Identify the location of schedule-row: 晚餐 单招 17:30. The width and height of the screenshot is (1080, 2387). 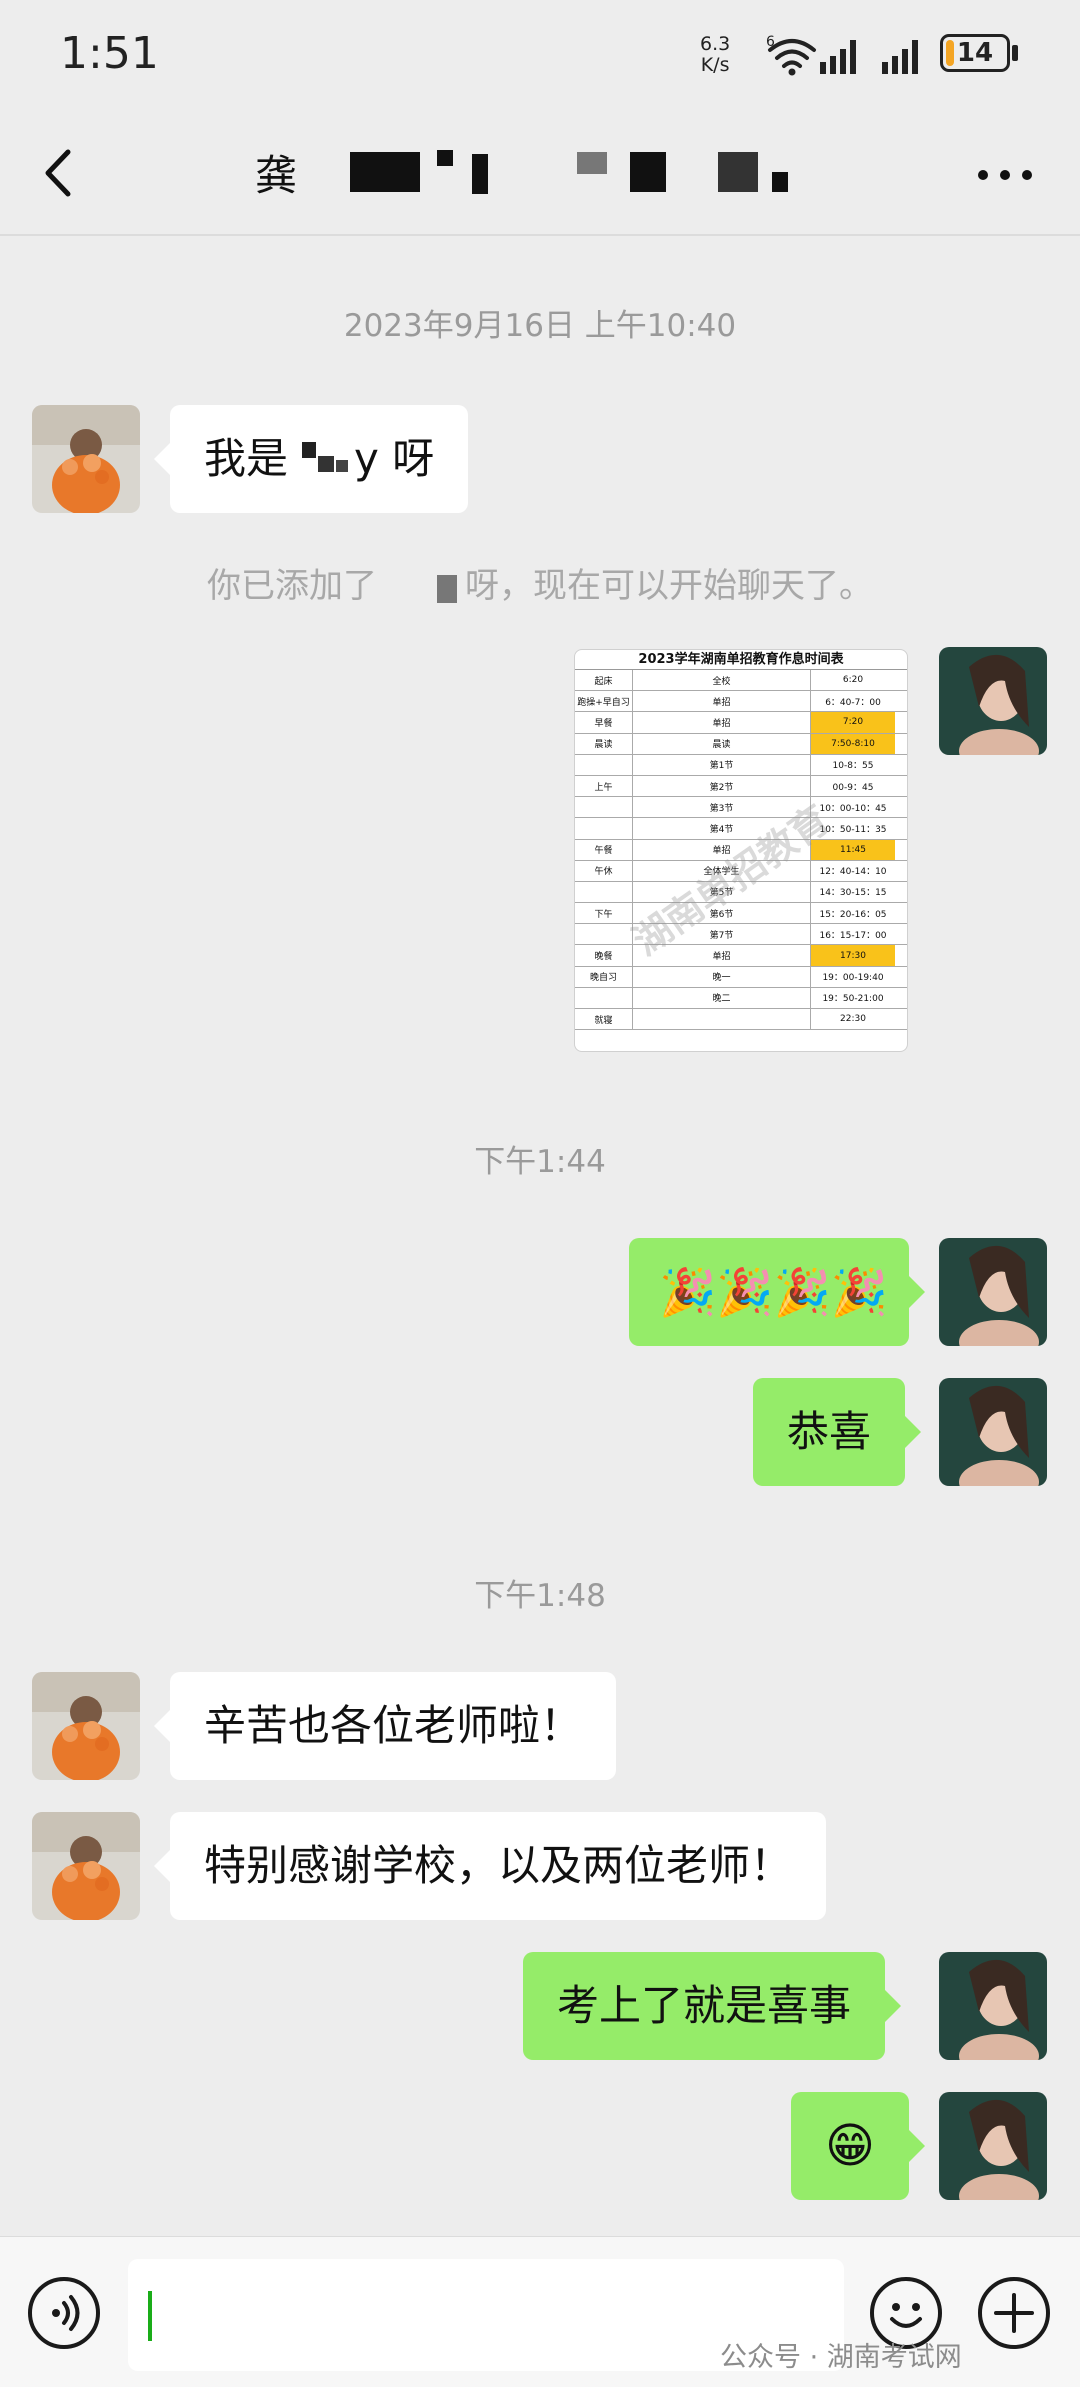
(741, 956).